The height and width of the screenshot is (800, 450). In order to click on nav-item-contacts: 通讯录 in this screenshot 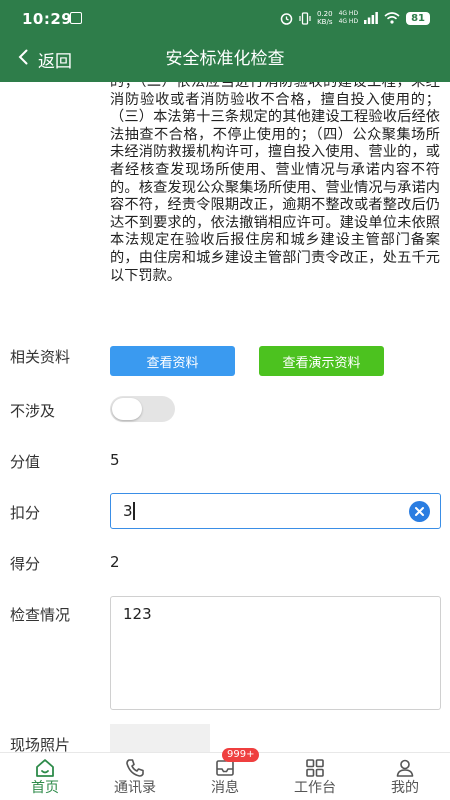, I will do `click(135, 776)`.